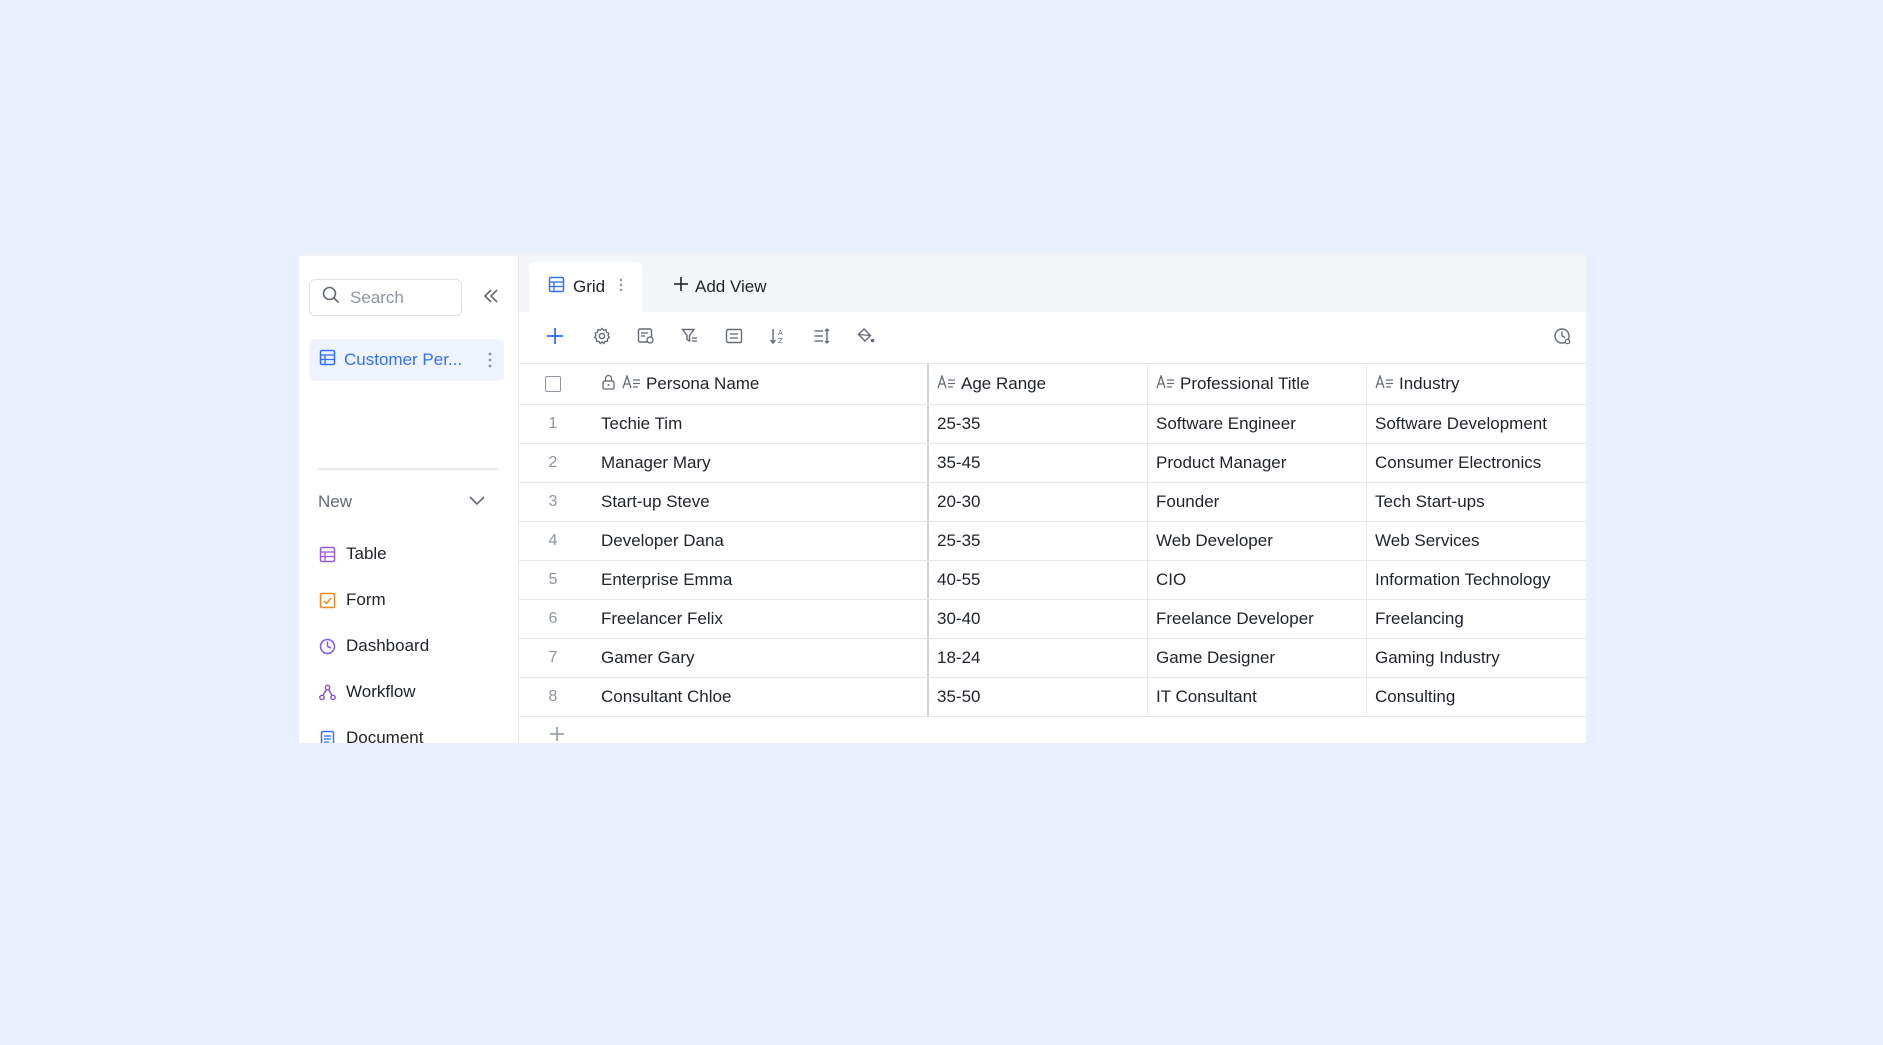  Describe the element at coordinates (1476, 619) in the screenshot. I see `cell-industry: Freelancing` at that location.